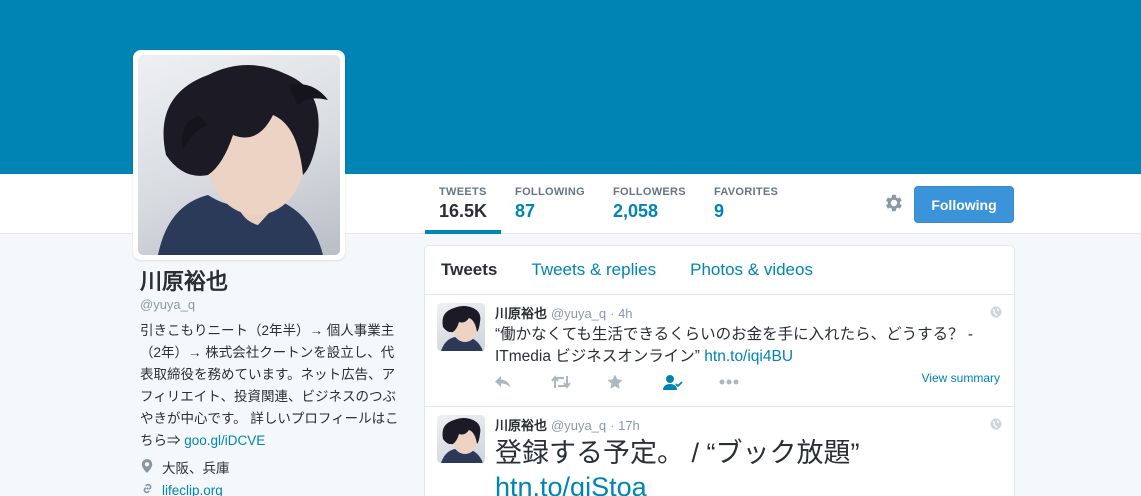 This screenshot has width=1141, height=496. Describe the element at coordinates (718, 211) in the screenshot. I see `stat-value: 9` at that location.